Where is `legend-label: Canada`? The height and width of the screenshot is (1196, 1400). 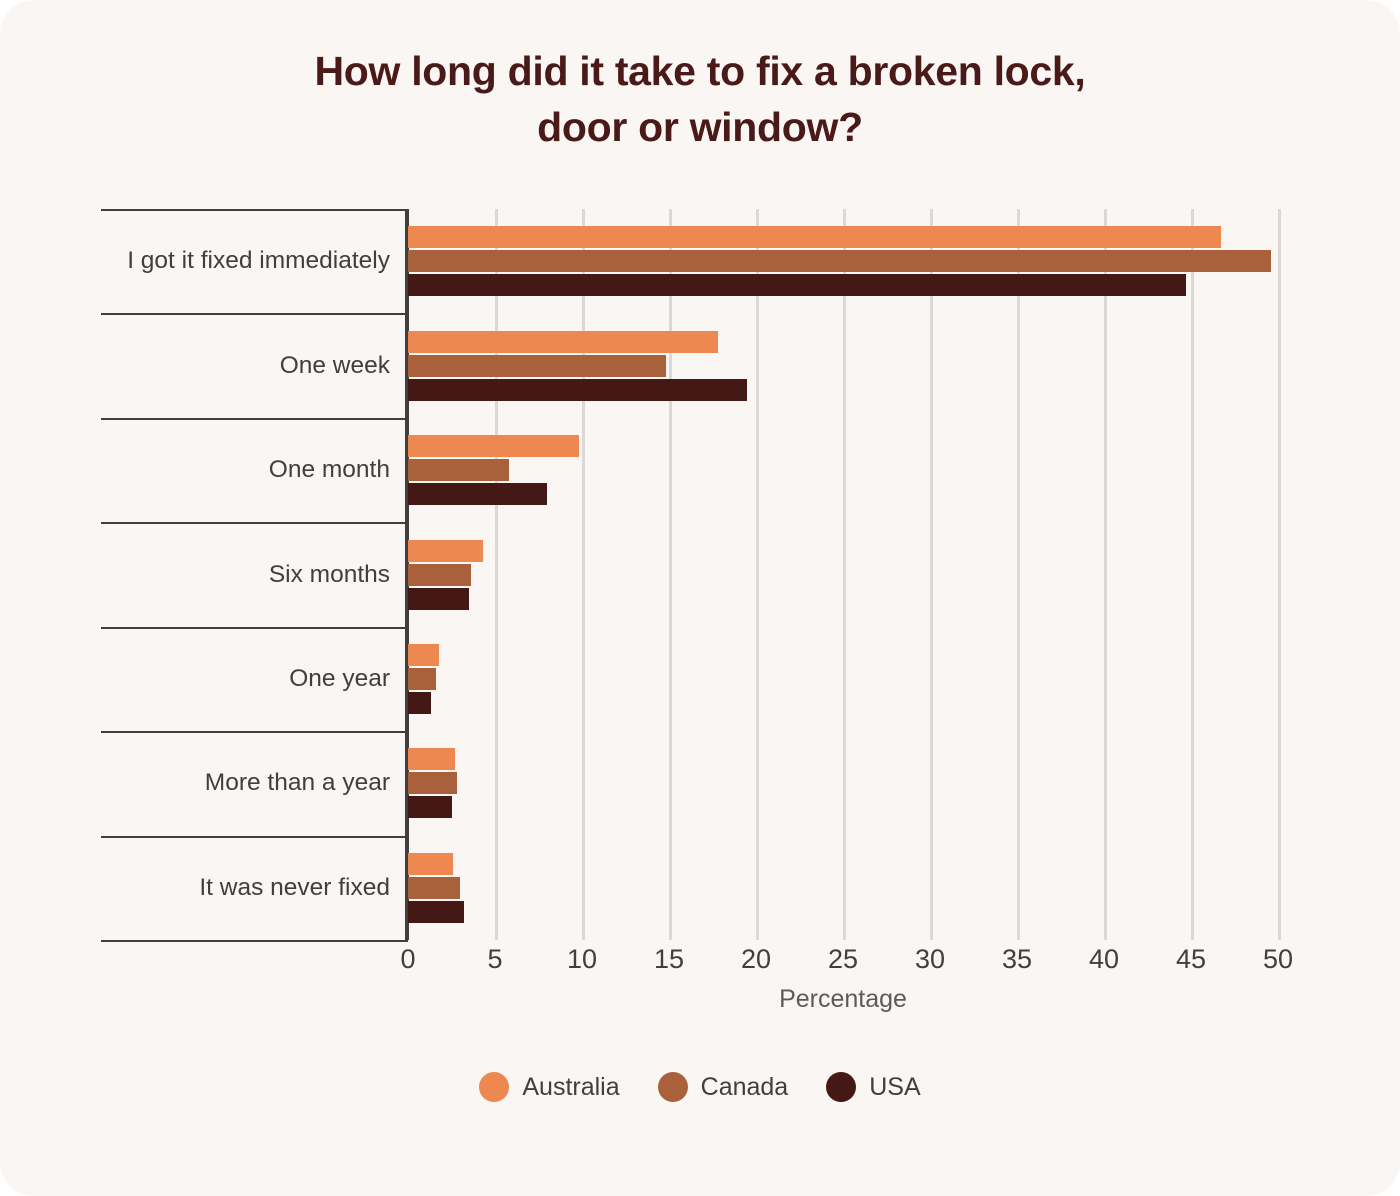
legend-label: Canada is located at coordinates (744, 1086).